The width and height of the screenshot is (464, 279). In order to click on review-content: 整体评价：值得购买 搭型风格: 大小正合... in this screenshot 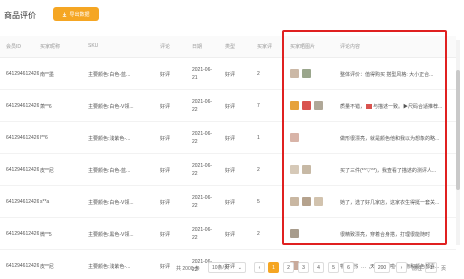, I will do `click(393, 74)`.